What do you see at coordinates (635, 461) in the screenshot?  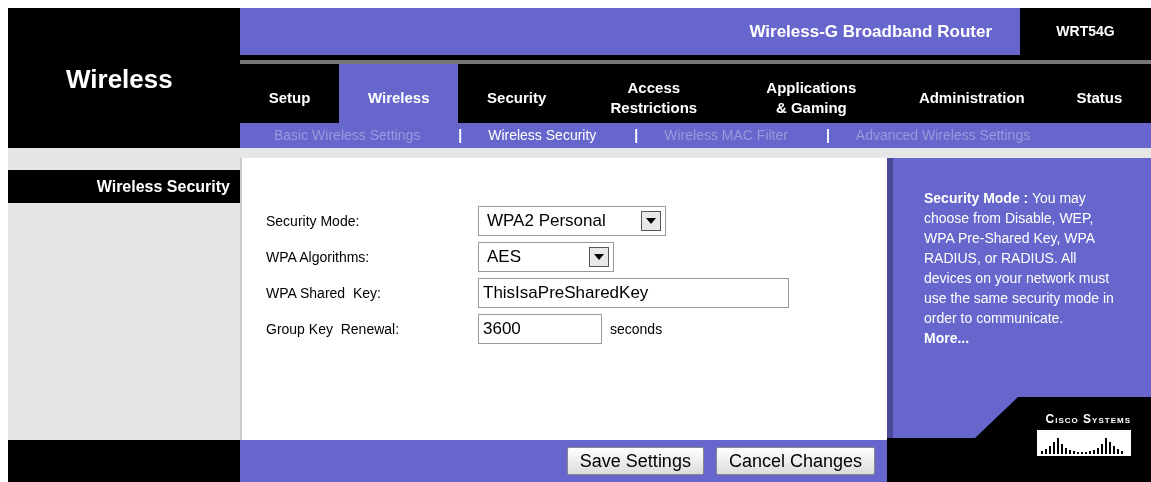 I see `action-button: Save Settings` at bounding box center [635, 461].